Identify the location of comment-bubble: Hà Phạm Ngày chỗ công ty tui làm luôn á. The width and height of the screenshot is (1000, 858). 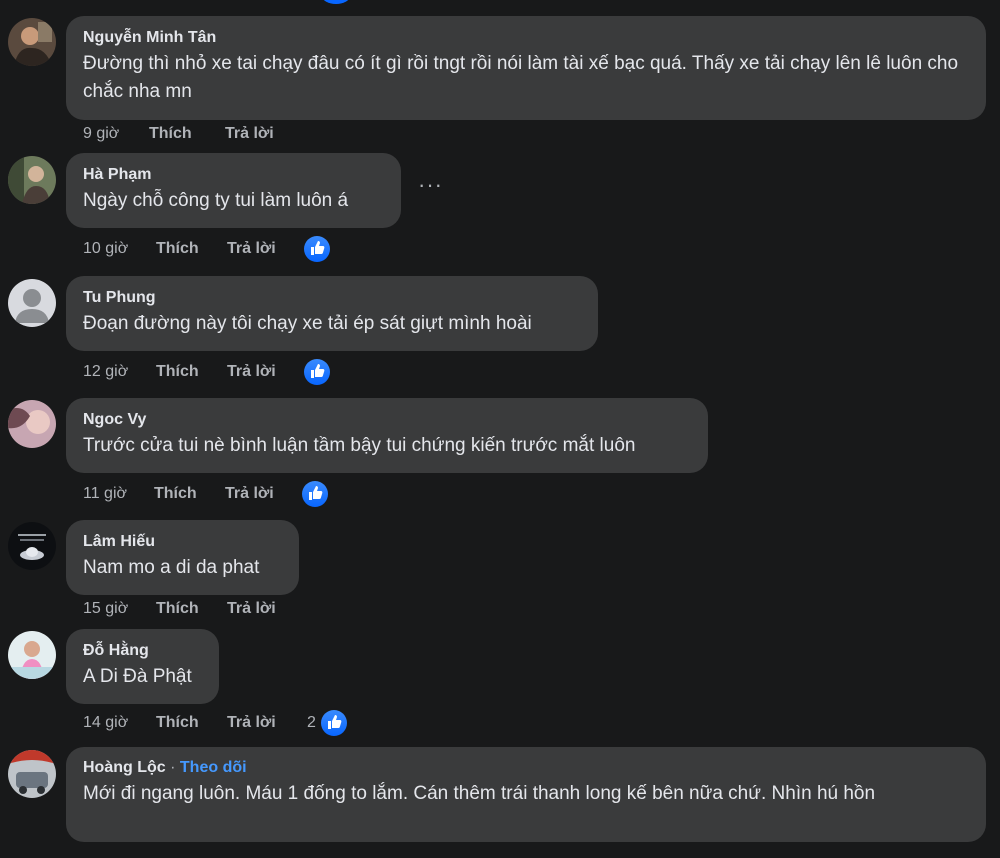
(233, 190).